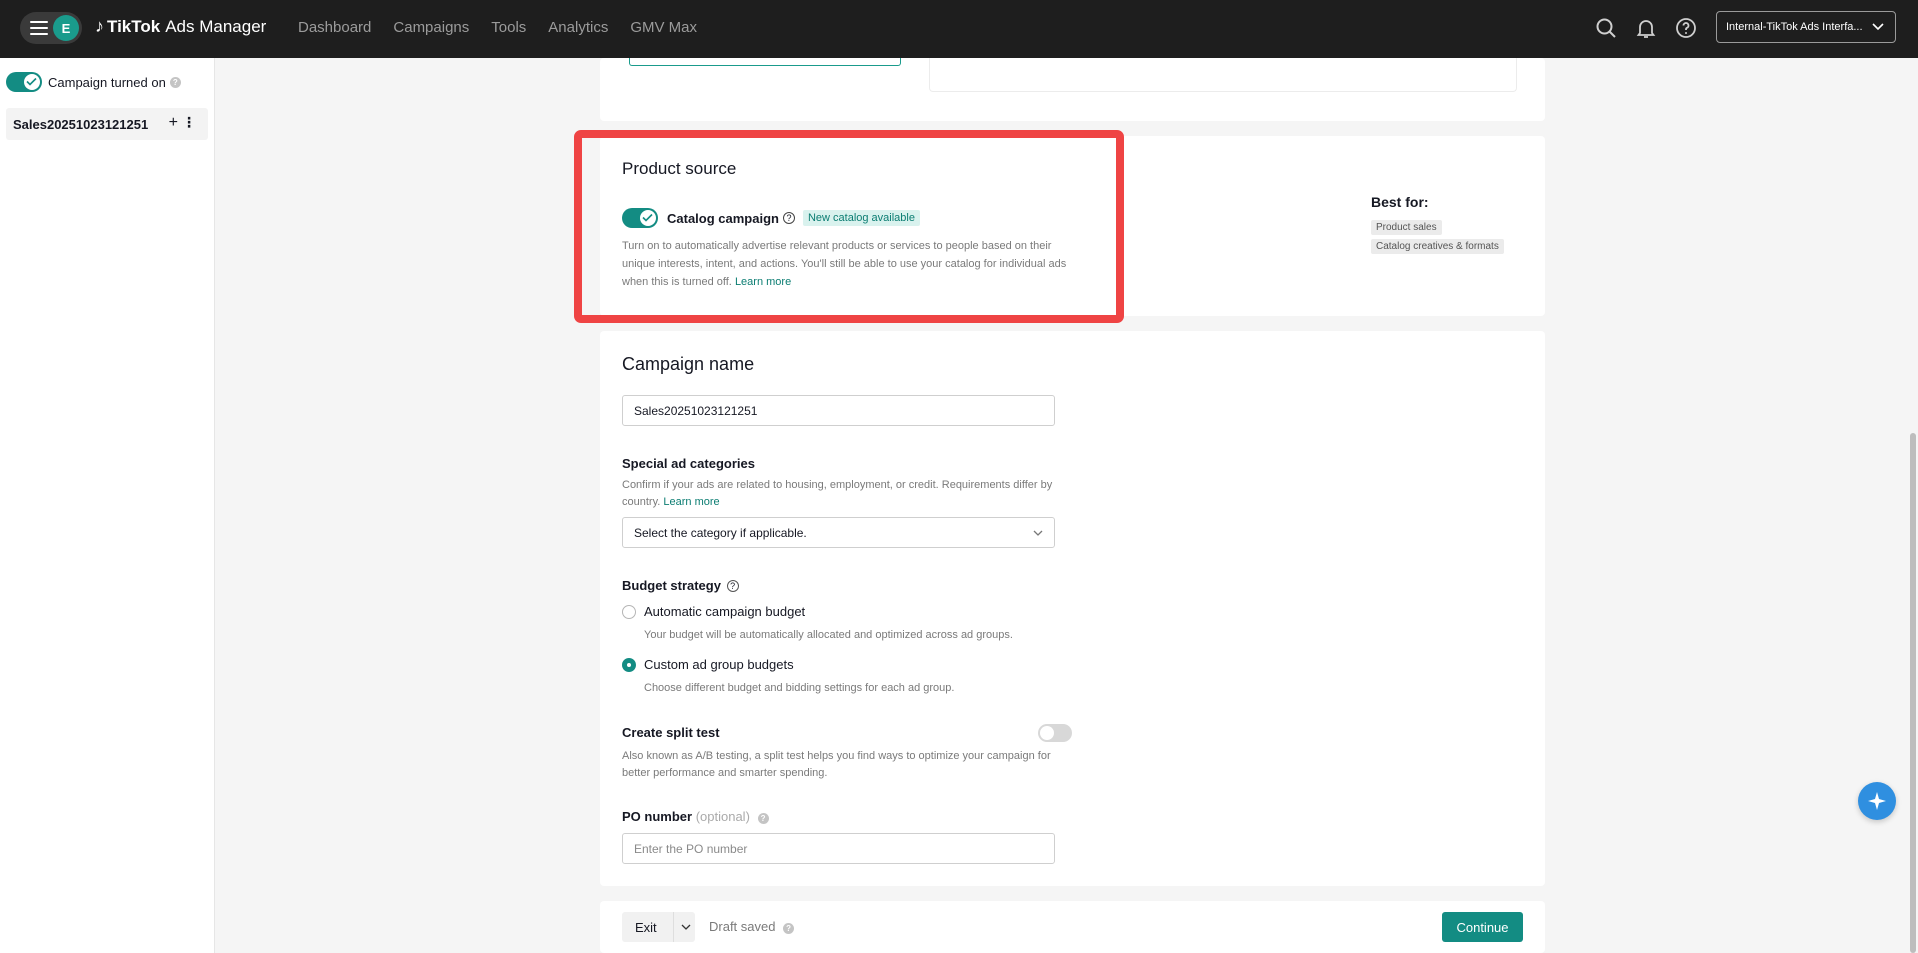 This screenshot has width=1918, height=953. Describe the element at coordinates (658, 927) in the screenshot. I see `exit-button: Exit` at that location.